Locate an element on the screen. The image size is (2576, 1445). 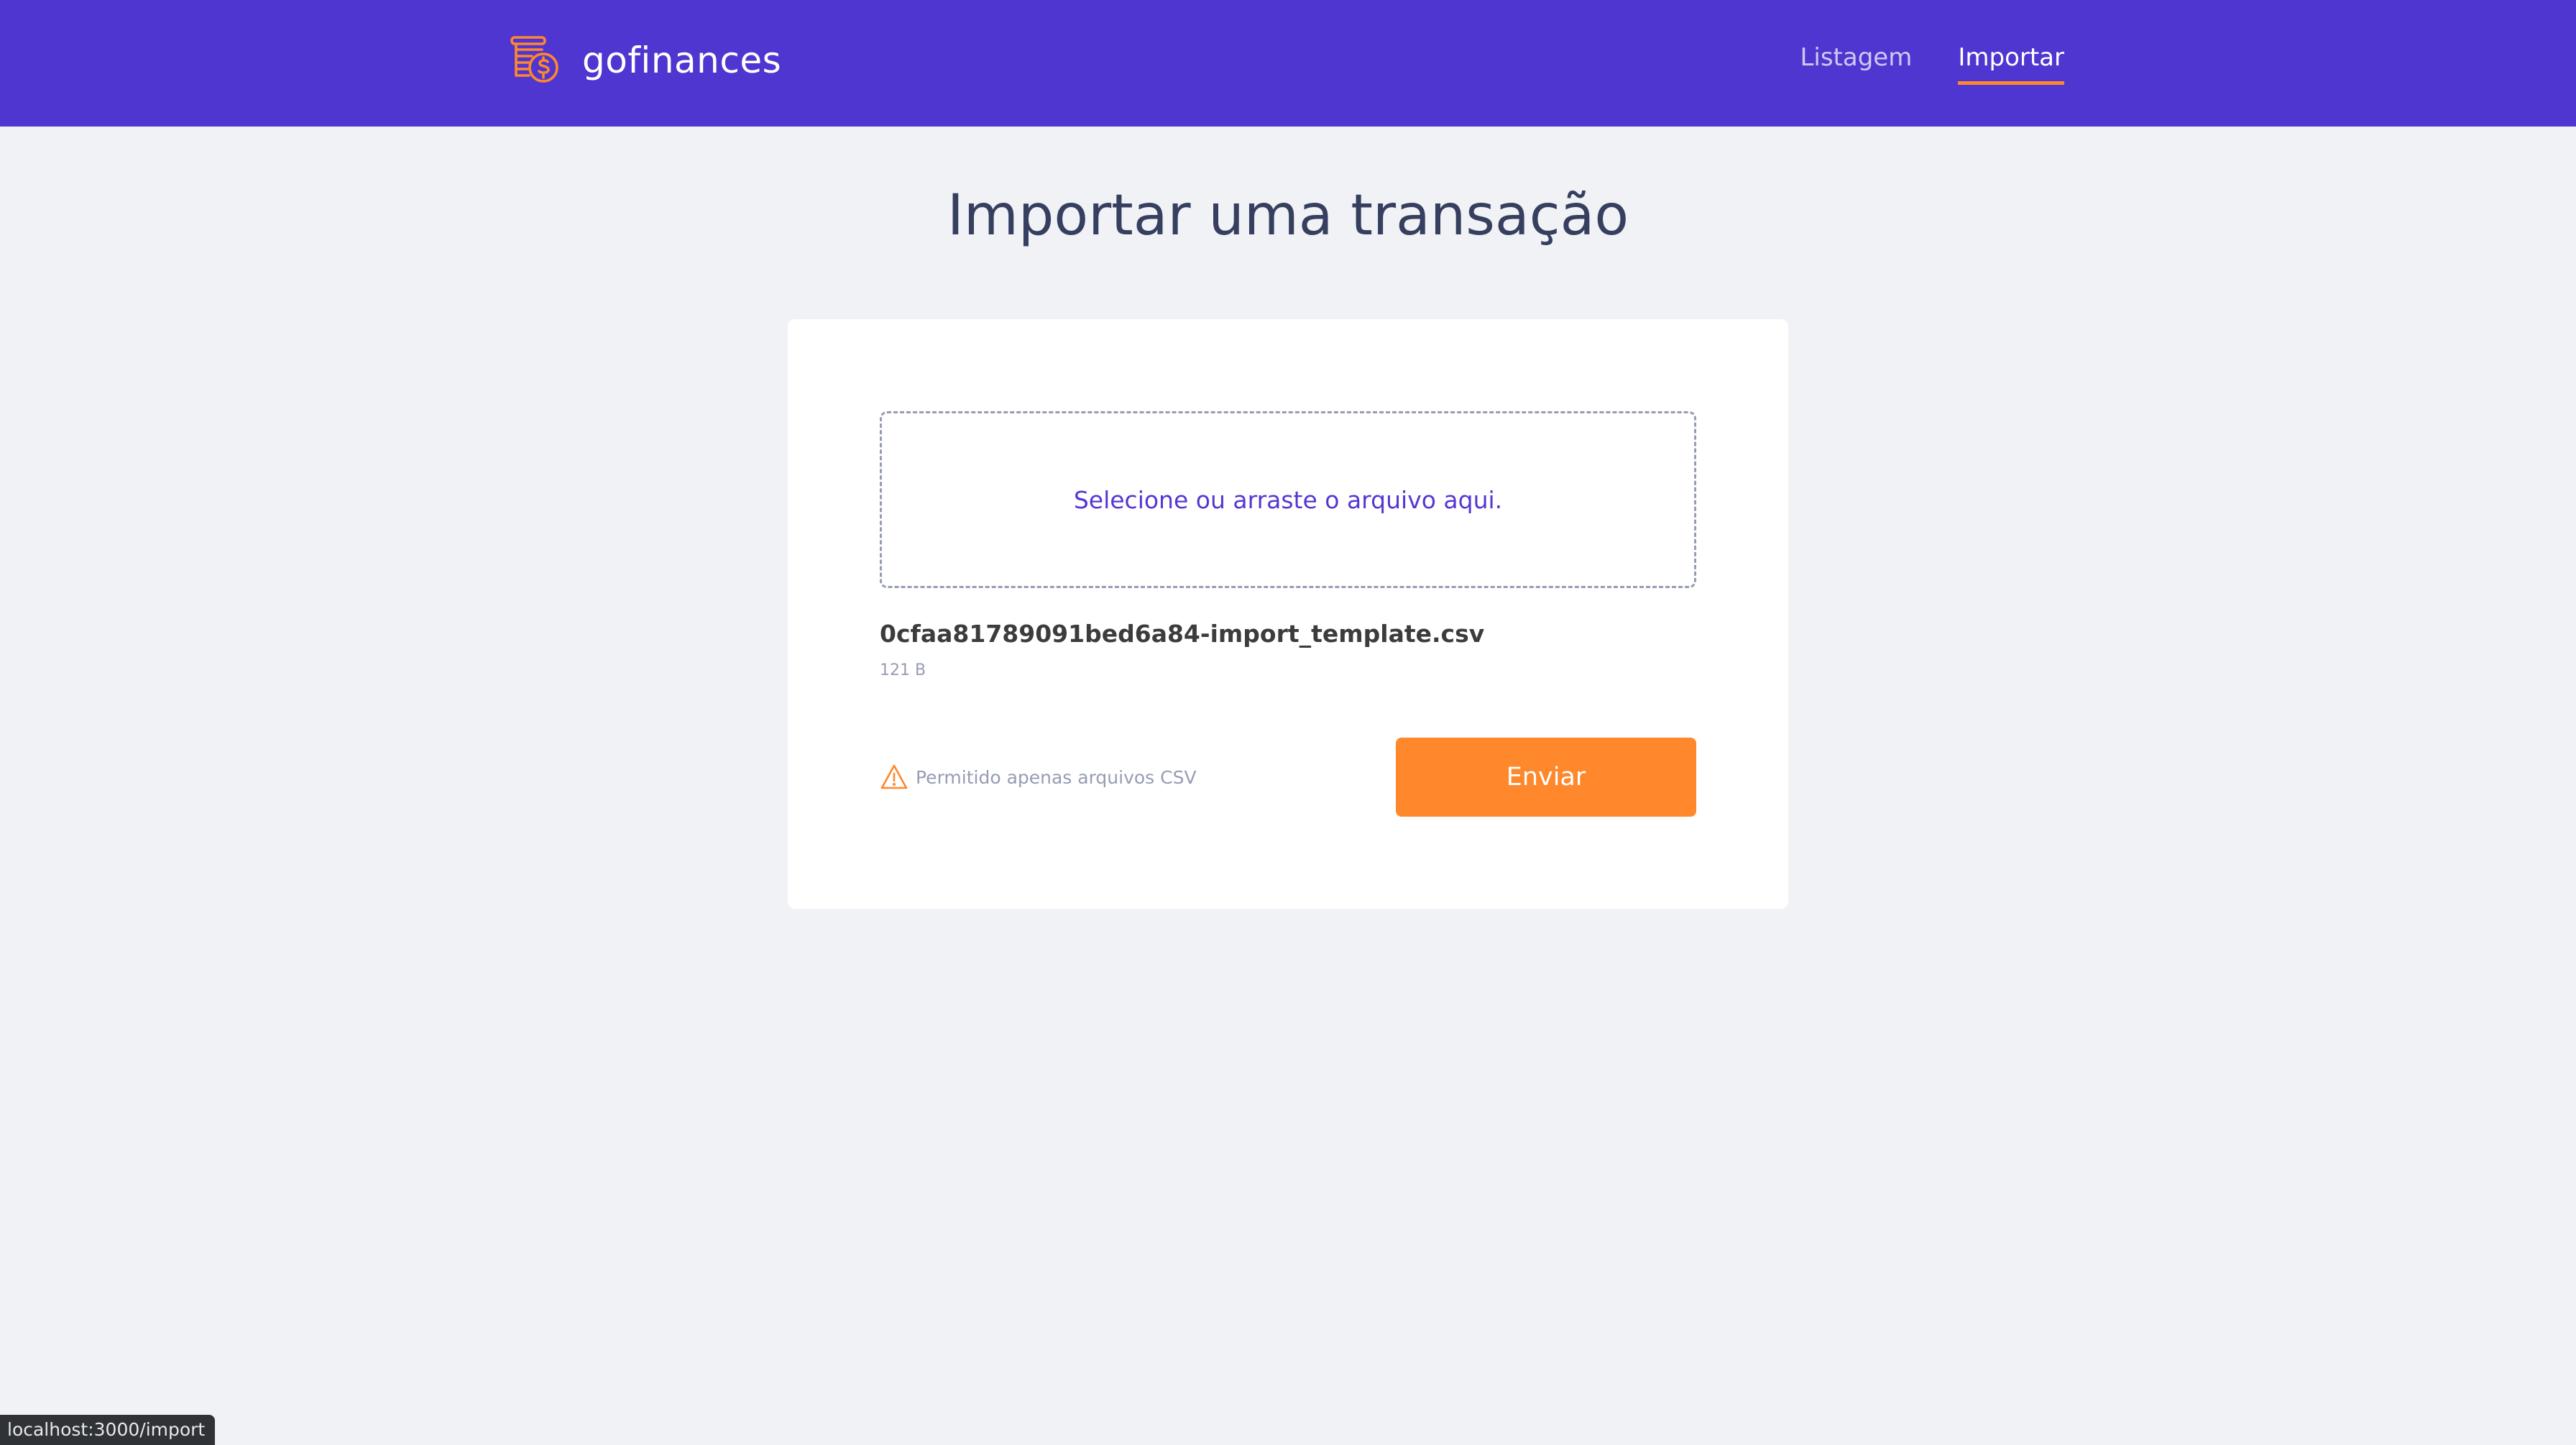
dropzone-label: Selecione ou arraste o arquivo aqui. is located at coordinates (1288, 499).